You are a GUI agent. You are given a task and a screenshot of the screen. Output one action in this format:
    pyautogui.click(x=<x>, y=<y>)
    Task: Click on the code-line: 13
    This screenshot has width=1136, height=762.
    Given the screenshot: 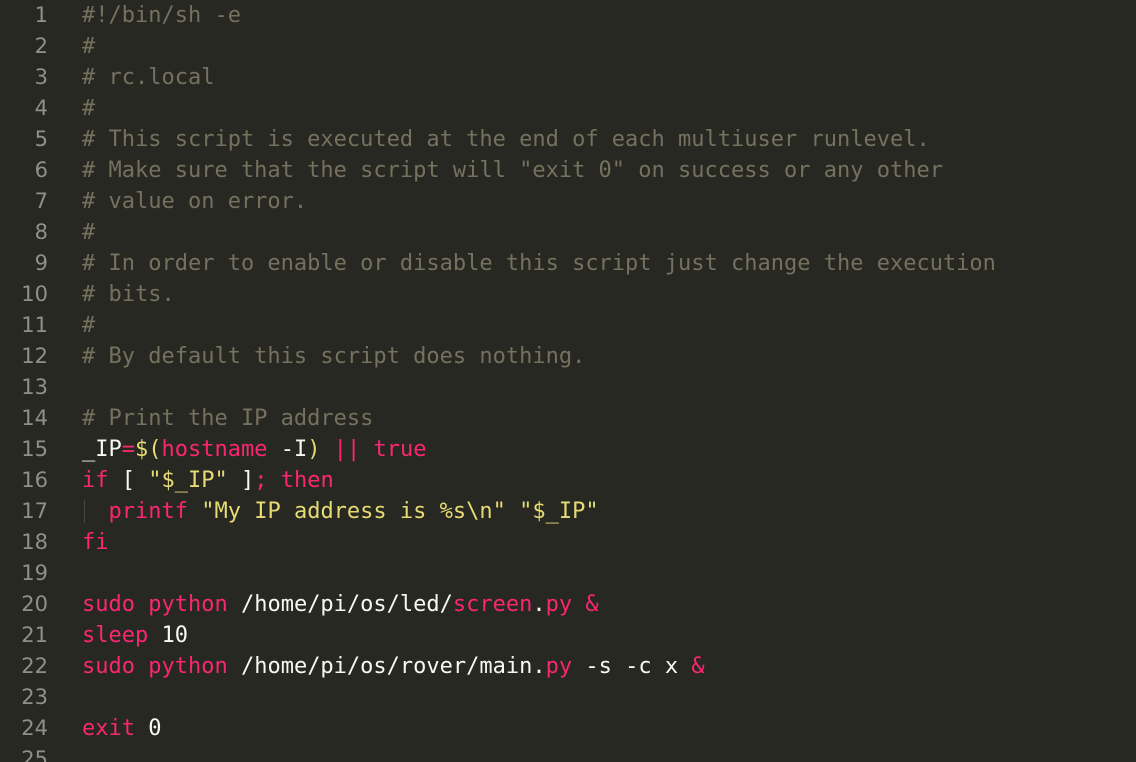 What is the action you would take?
    pyautogui.click(x=568, y=387)
    